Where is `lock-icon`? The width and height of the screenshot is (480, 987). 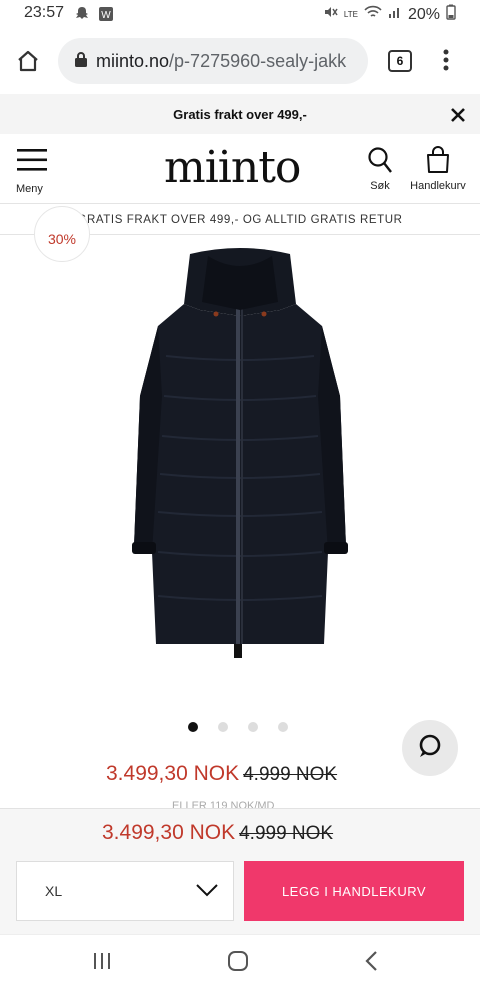 lock-icon is located at coordinates (81, 61).